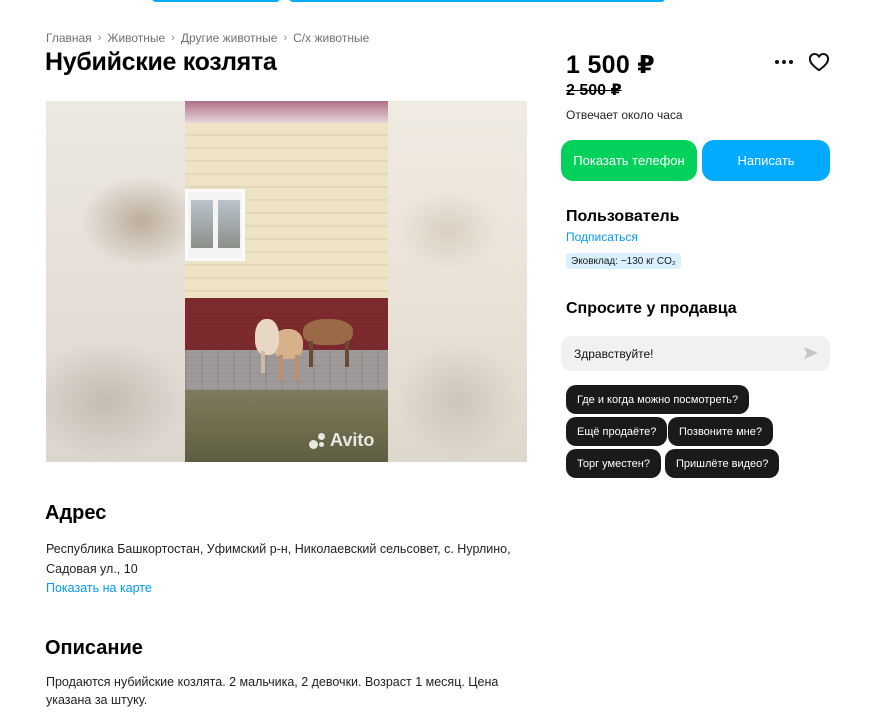 This screenshot has width=873, height=713. I want to click on quick-question-chip: Пришлёте видео?, so click(722, 463).